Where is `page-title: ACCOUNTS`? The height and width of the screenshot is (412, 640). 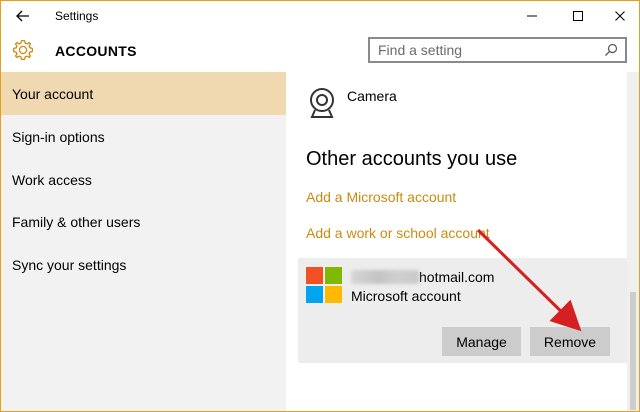 page-title: ACCOUNTS is located at coordinates (96, 51).